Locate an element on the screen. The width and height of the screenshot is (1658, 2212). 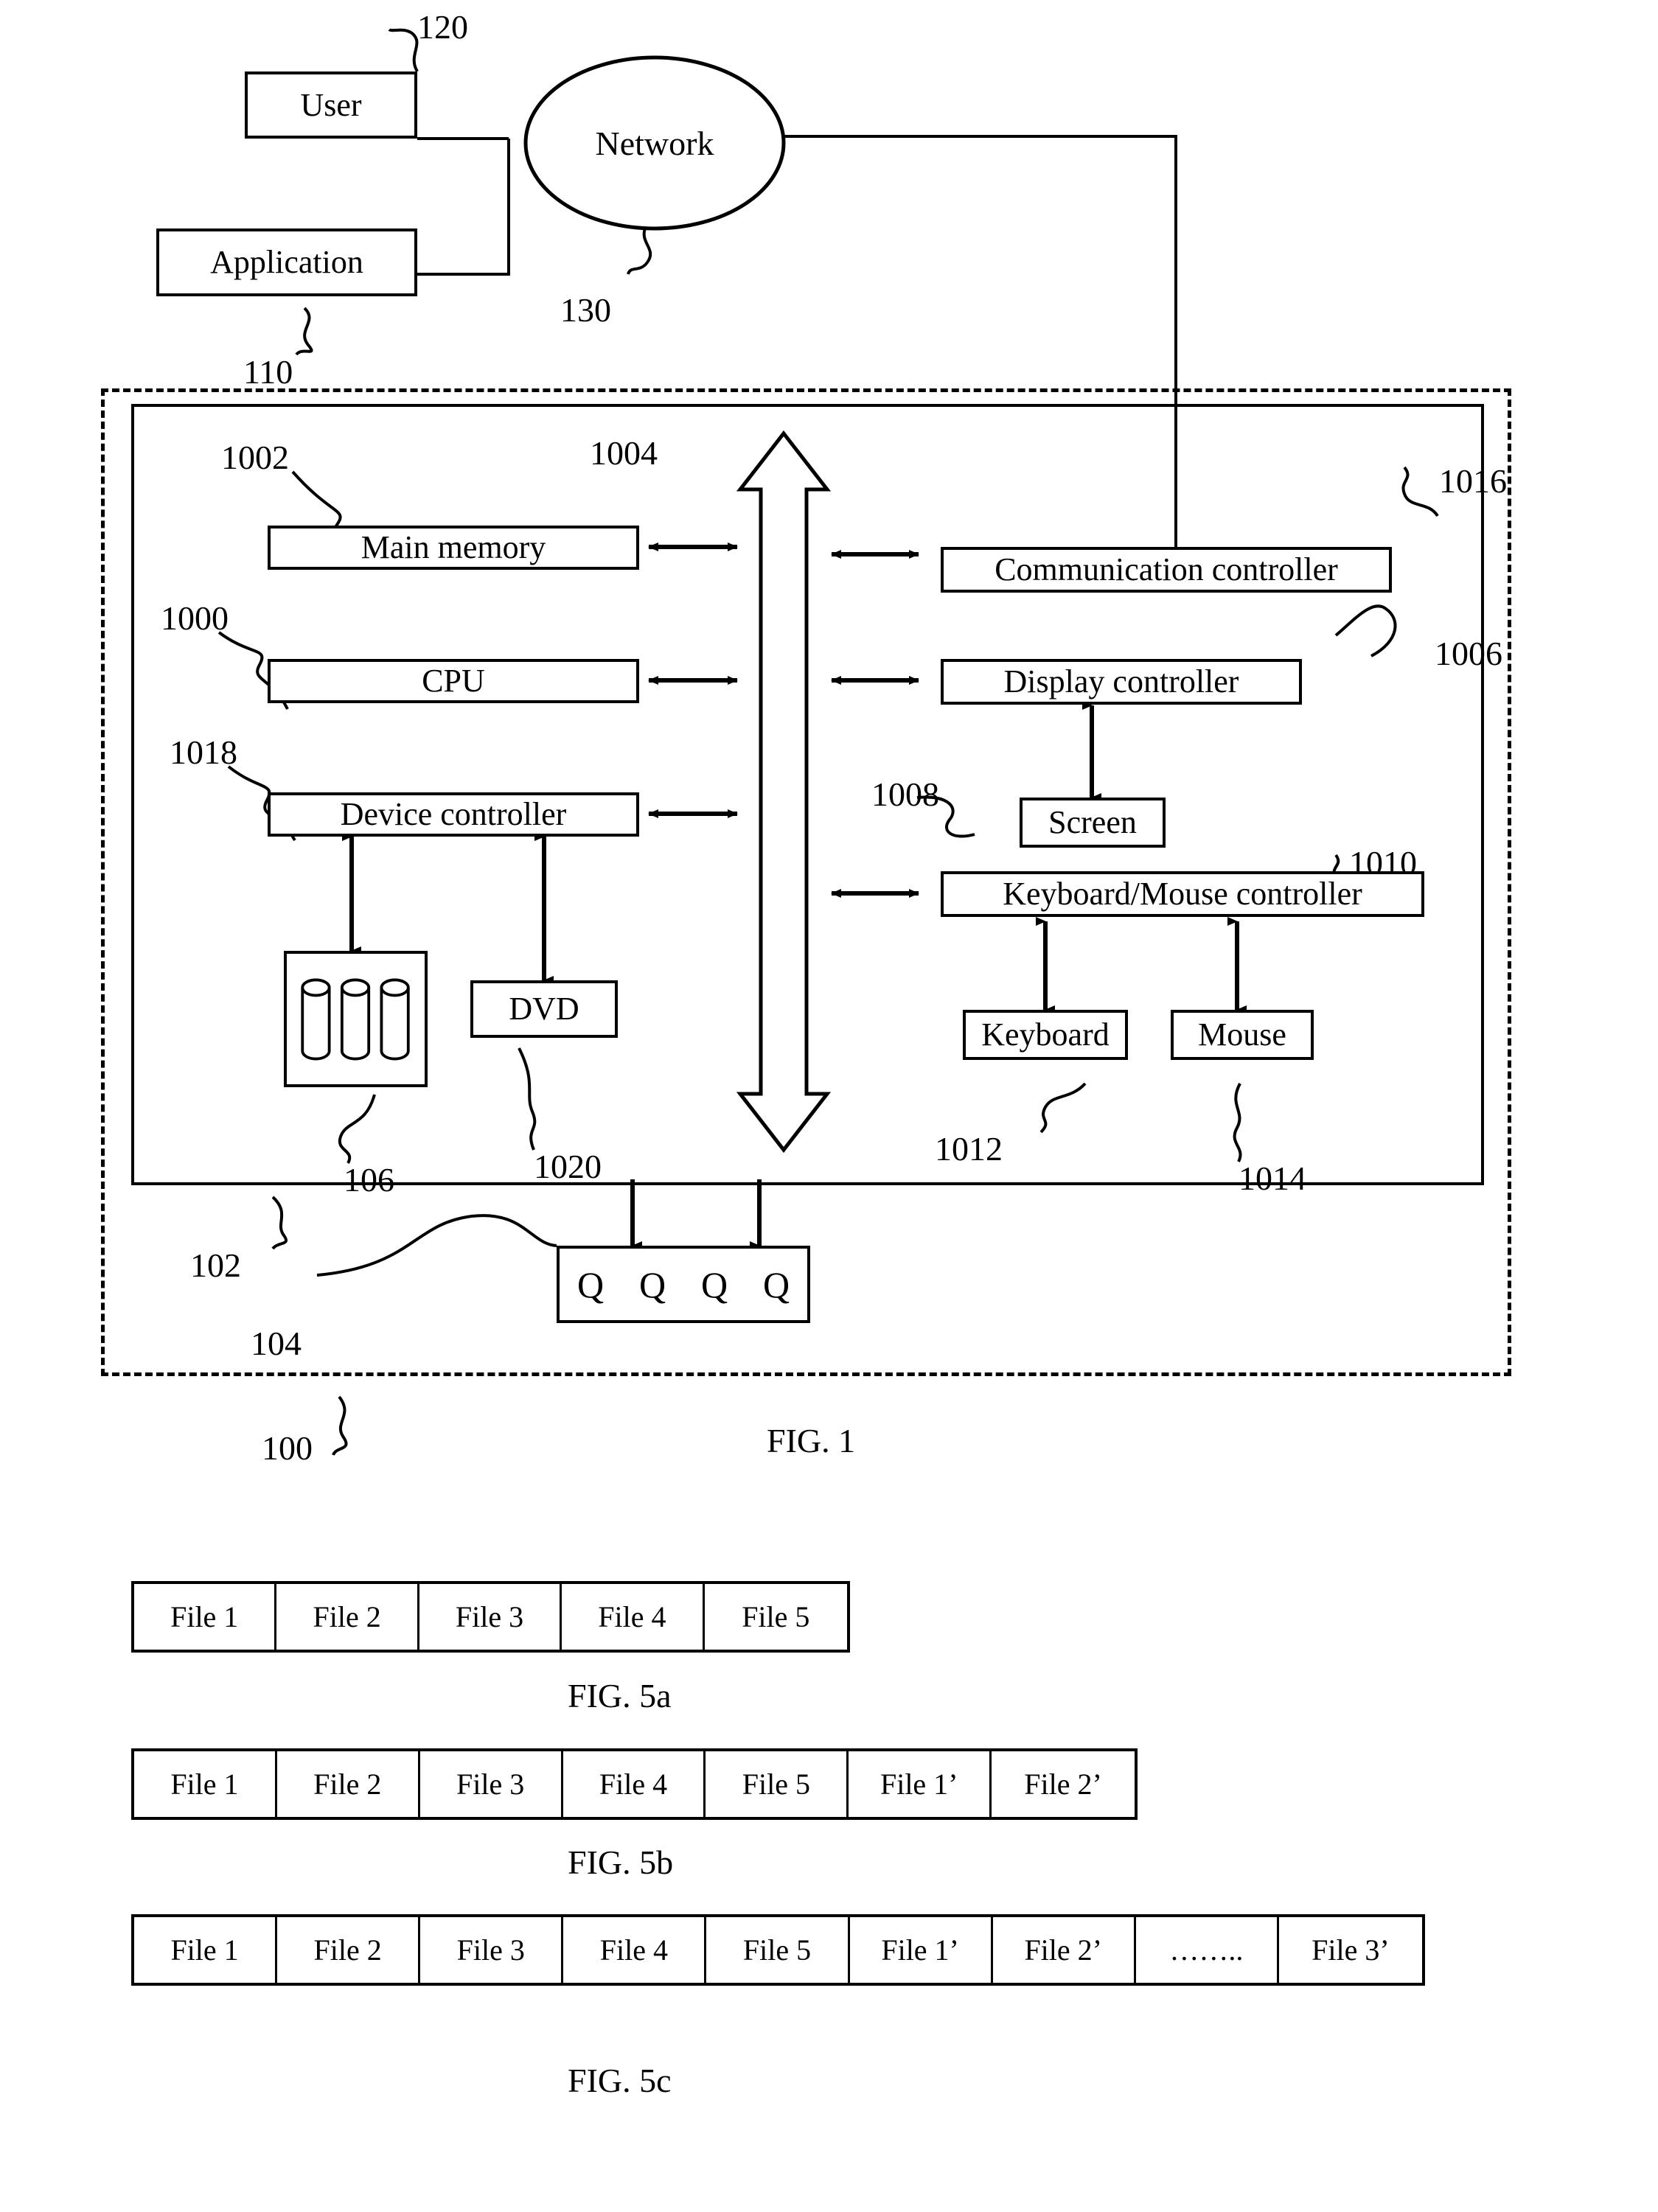
ref-1004: 1004 is located at coordinates (624, 453).